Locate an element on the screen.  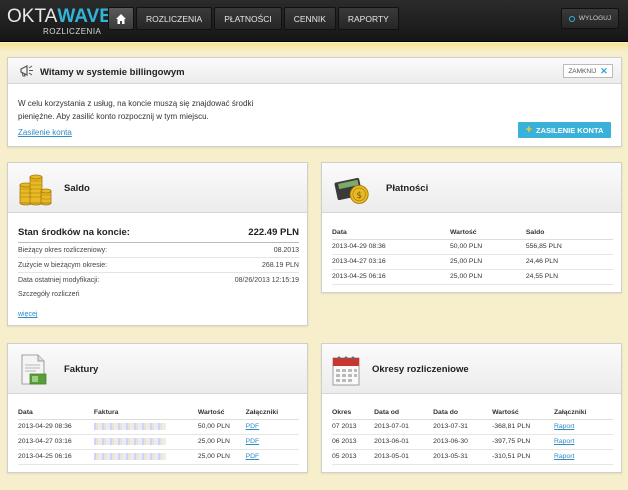
more-link: więcej is located at coordinates (27, 314).